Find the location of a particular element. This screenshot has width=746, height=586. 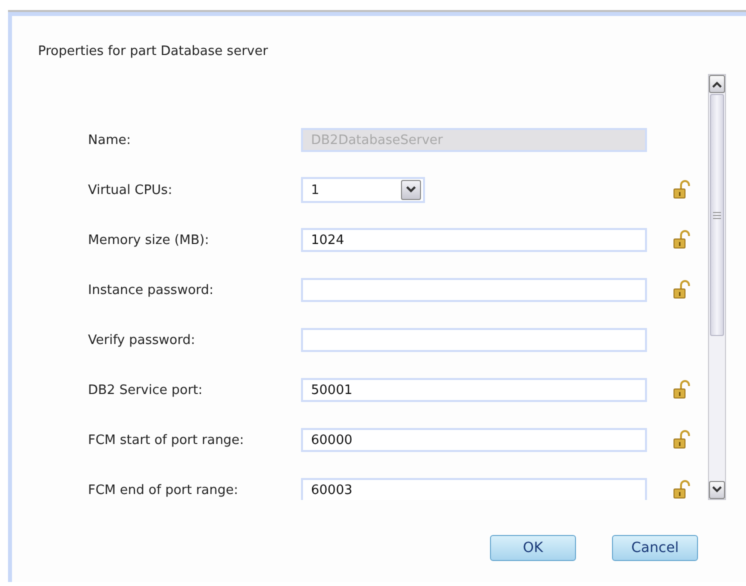

dialog-button: OK is located at coordinates (533, 548).